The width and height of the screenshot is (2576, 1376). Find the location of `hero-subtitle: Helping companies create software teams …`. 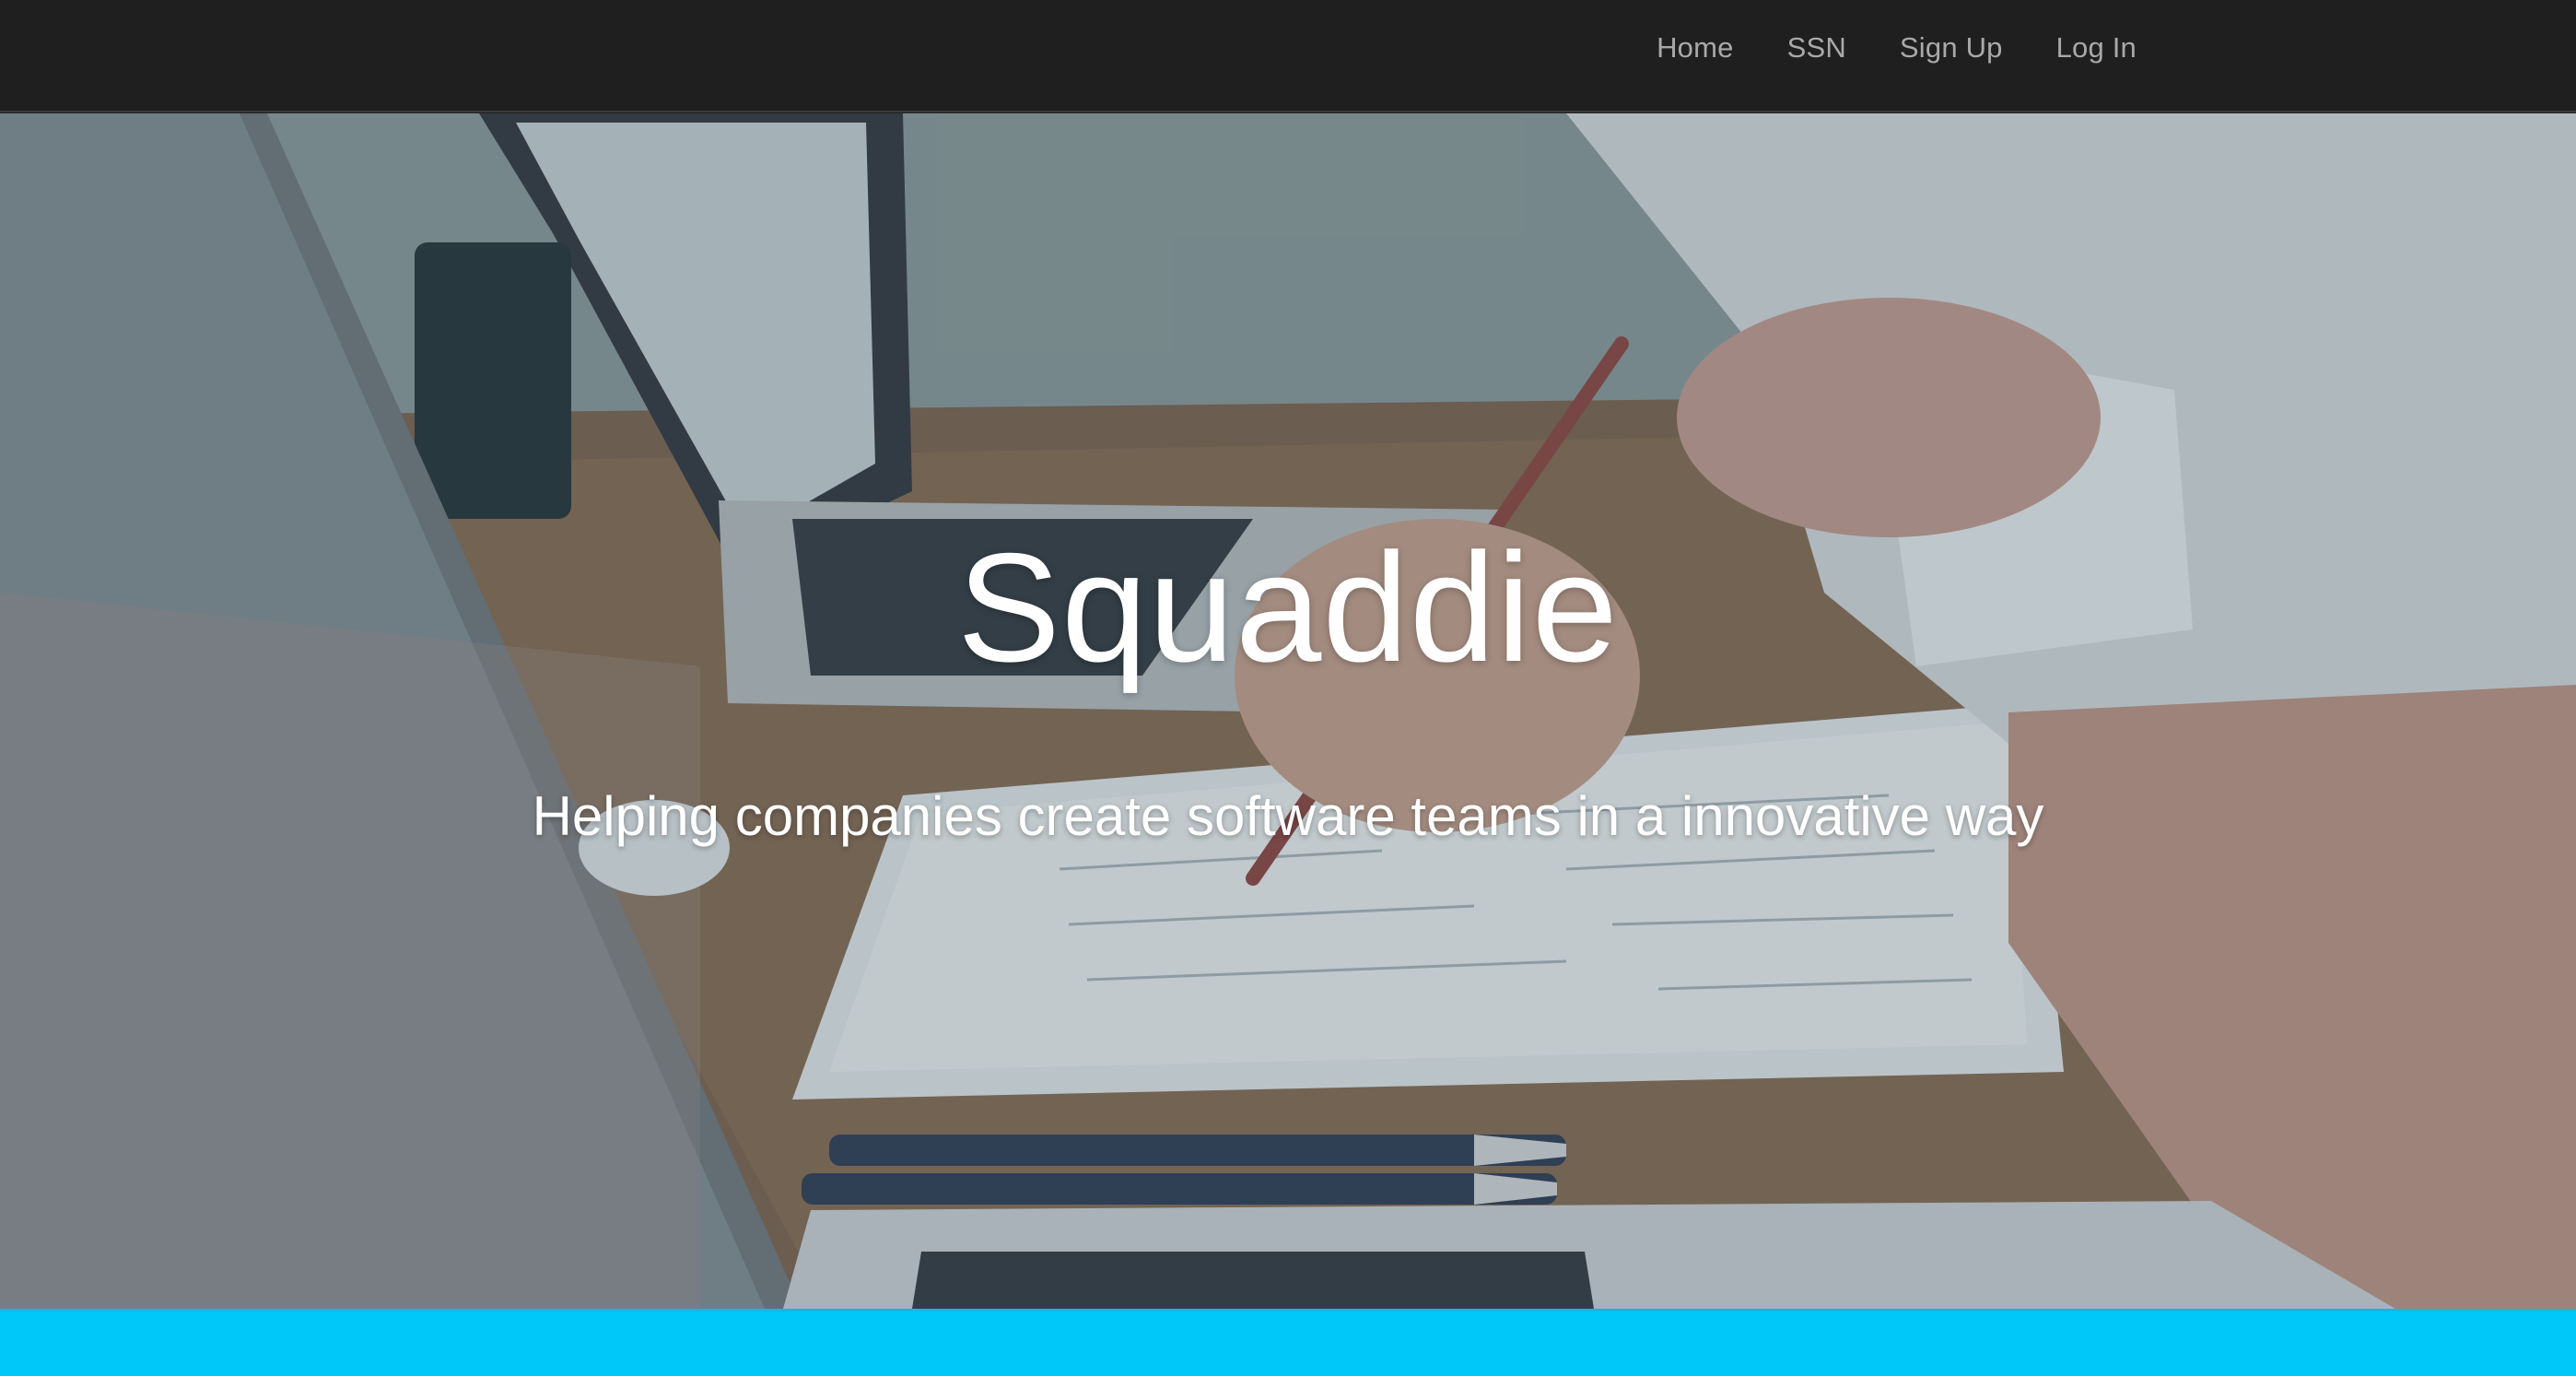

hero-subtitle: Helping companies create software teams … is located at coordinates (1288, 816).